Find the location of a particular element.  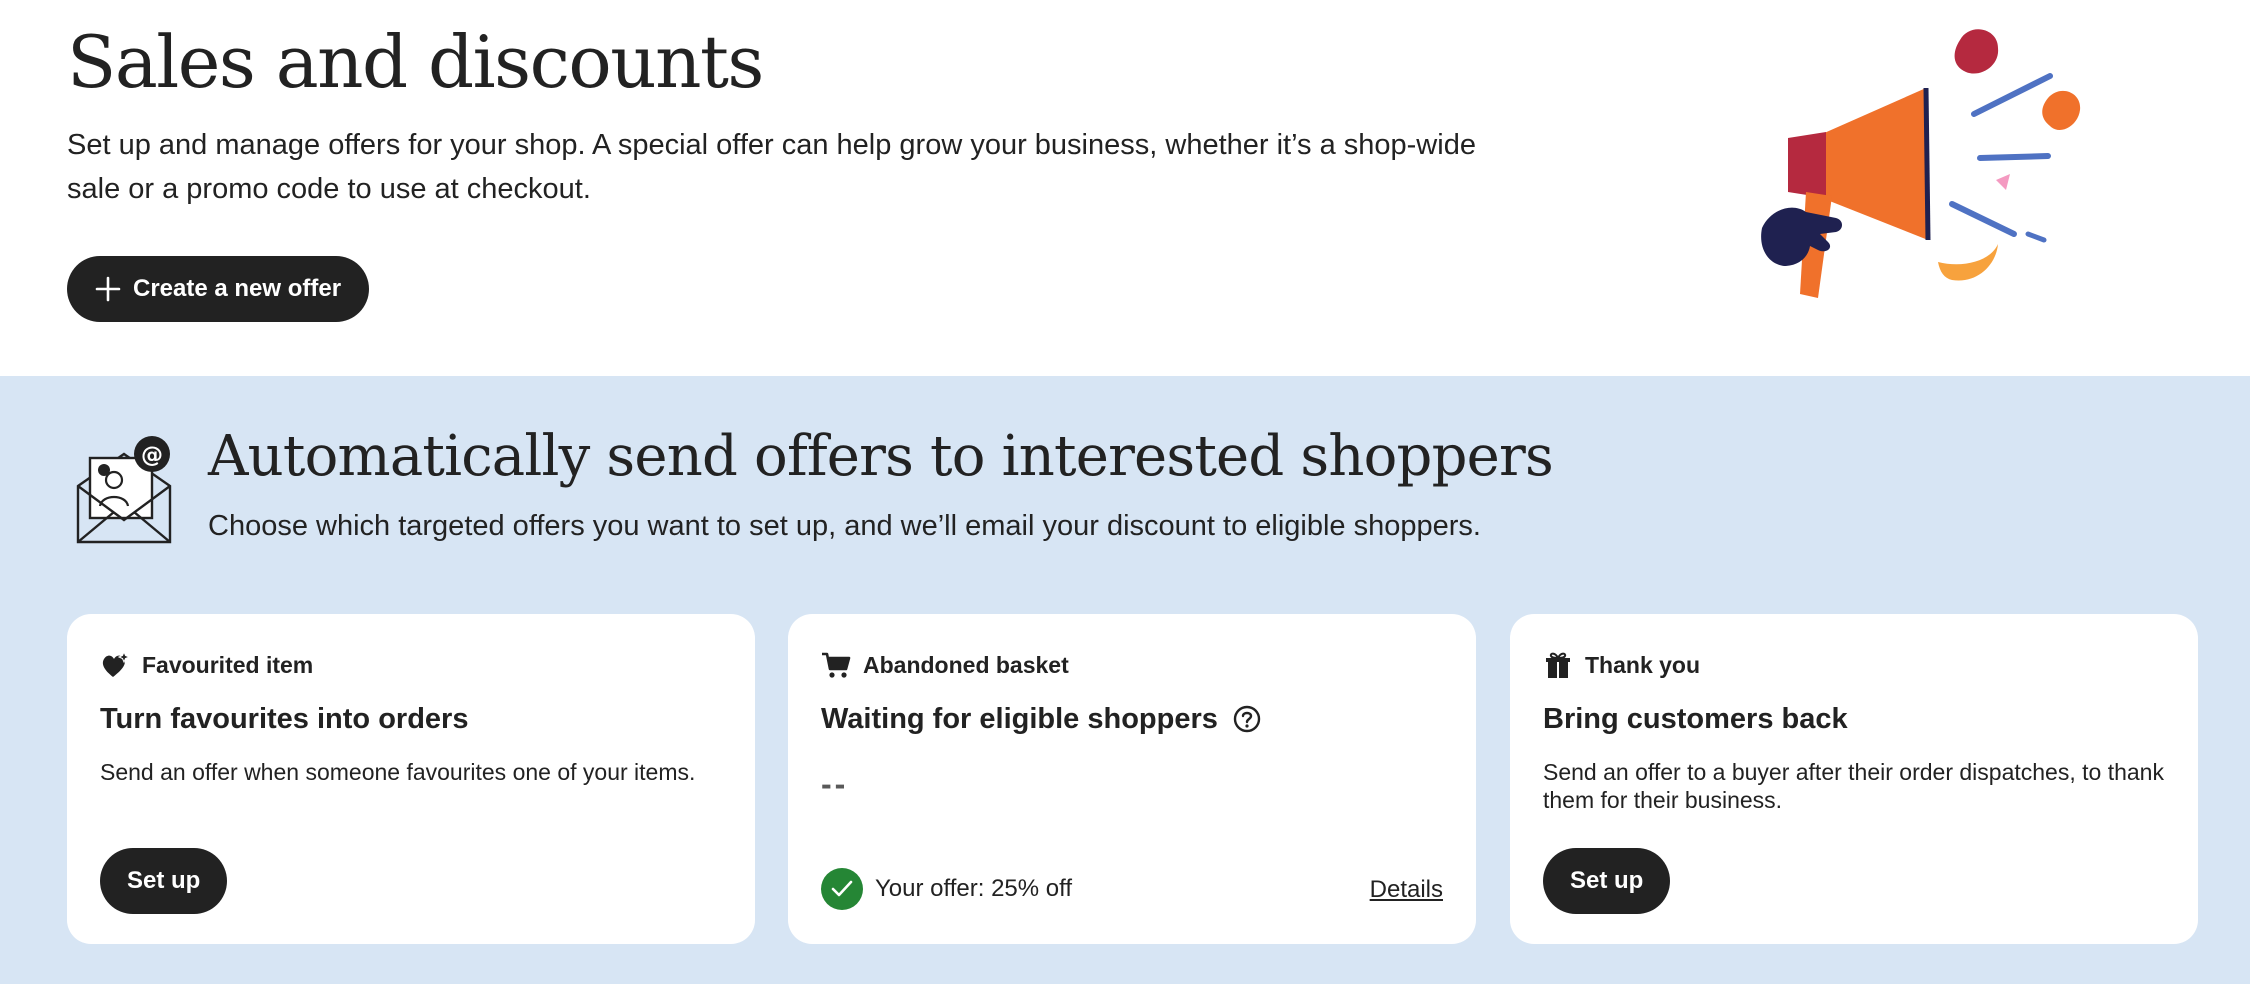

megaphone-illustration-icon is located at coordinates (1921, 163).